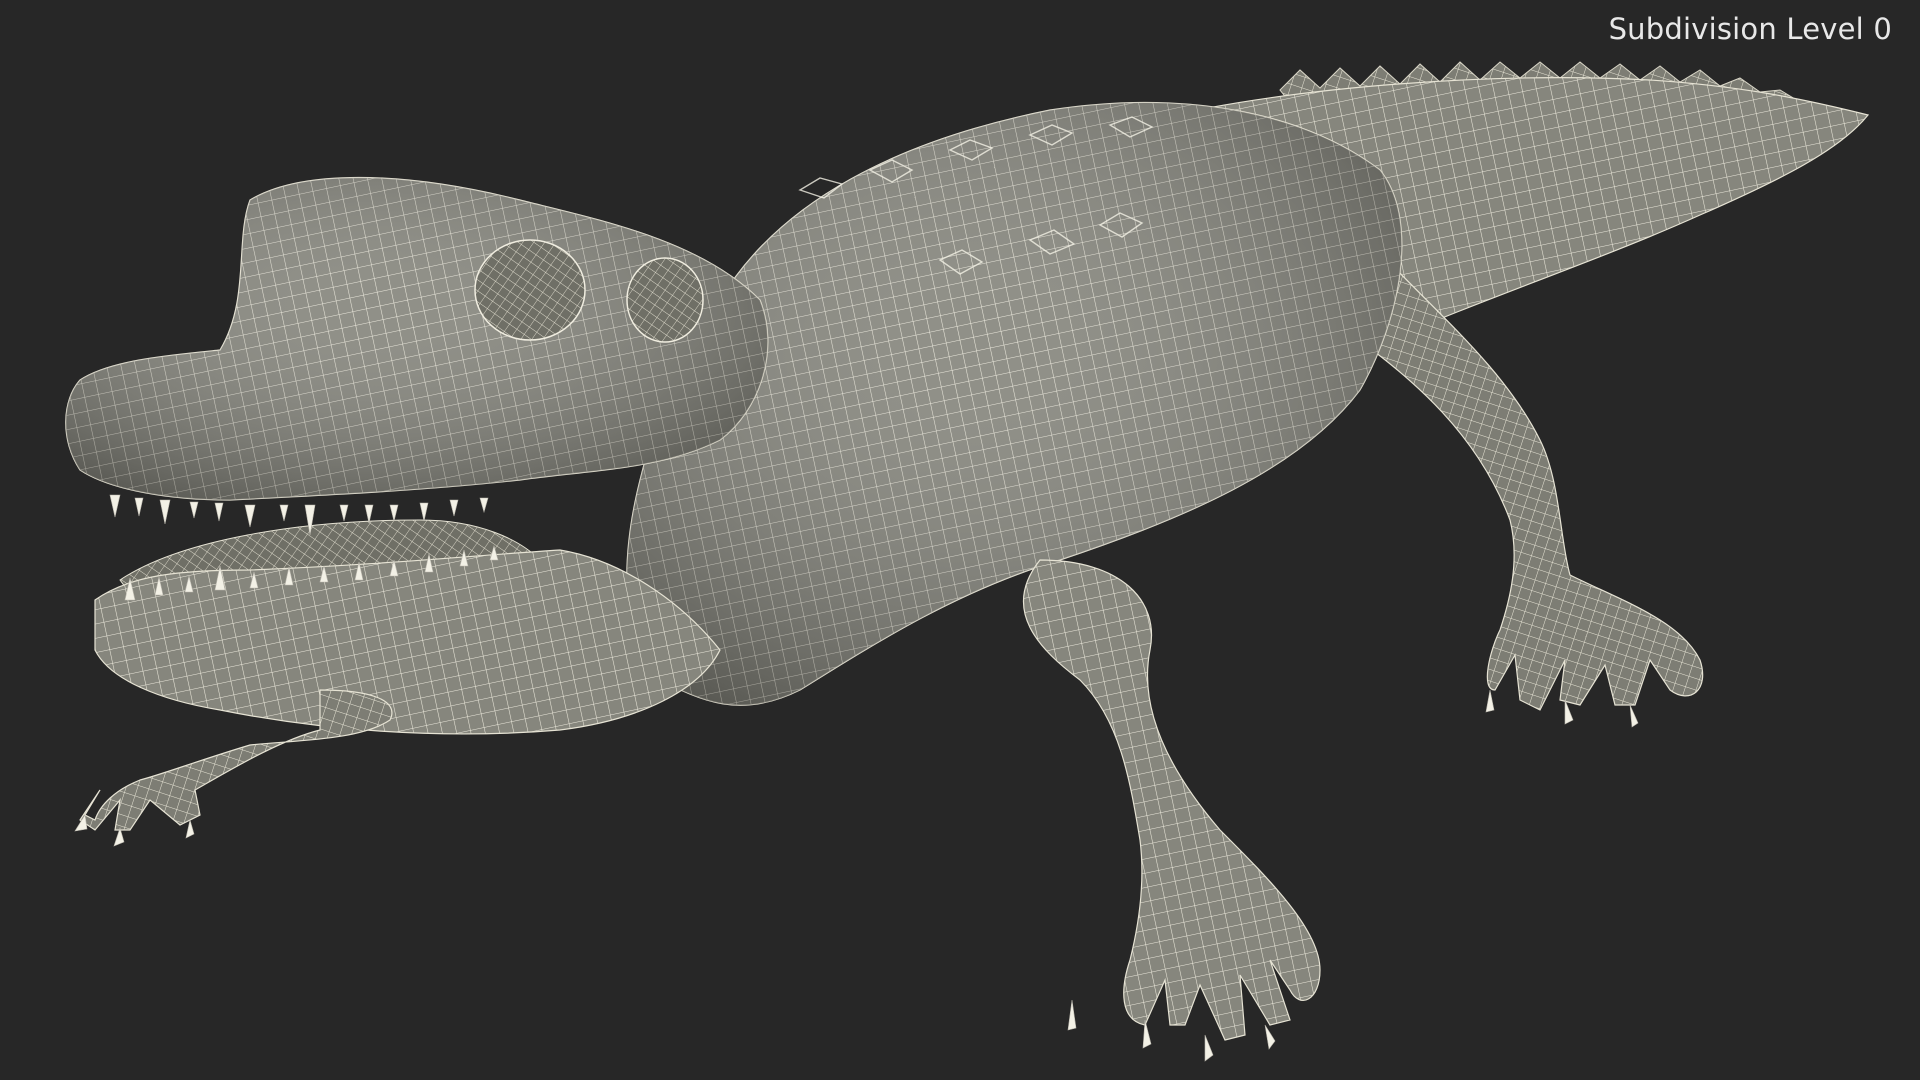 This screenshot has height=1080, width=1920. What do you see at coordinates (1750, 29) in the screenshot?
I see `subdivision-level-label: Subdivision Level 0` at bounding box center [1750, 29].